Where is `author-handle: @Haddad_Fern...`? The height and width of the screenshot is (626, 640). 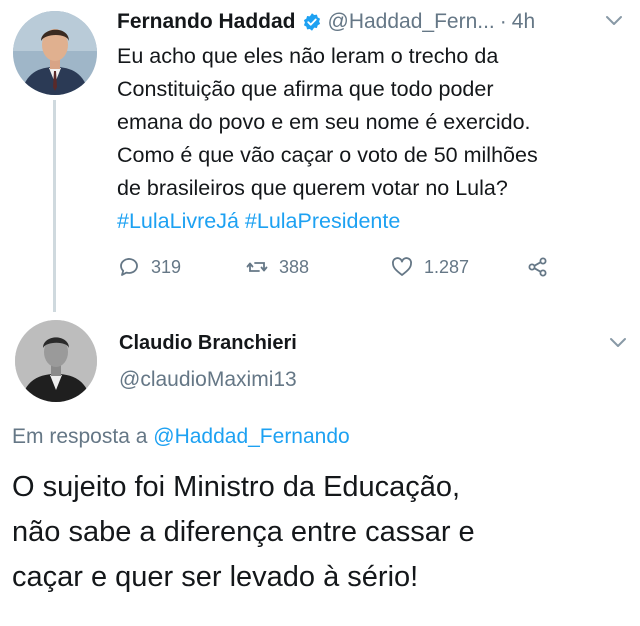
author-handle: @Haddad_Fern... is located at coordinates (411, 22).